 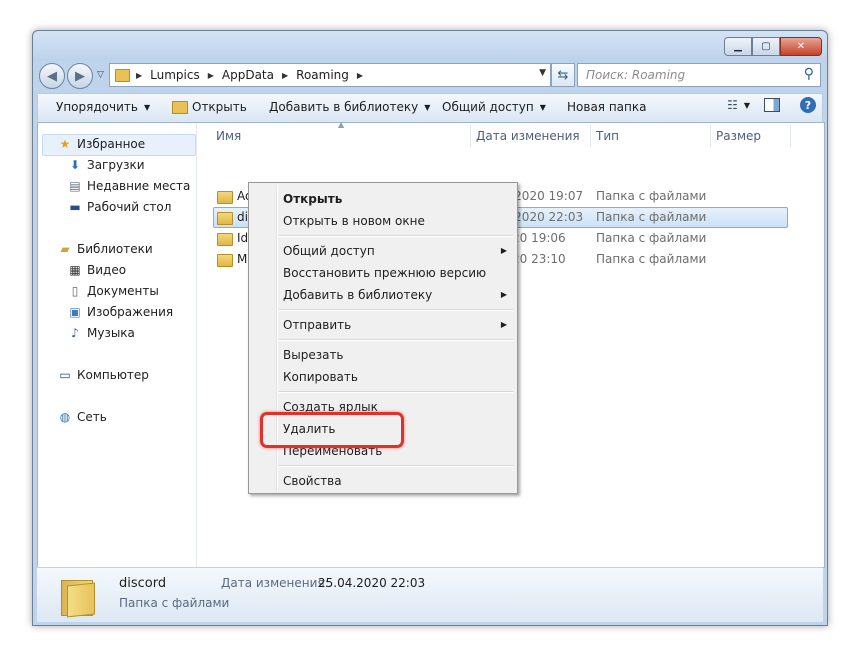 What do you see at coordinates (357, 295) in the screenshot?
I see `menu-item-add-to-library: Добавить в библиотеку` at bounding box center [357, 295].